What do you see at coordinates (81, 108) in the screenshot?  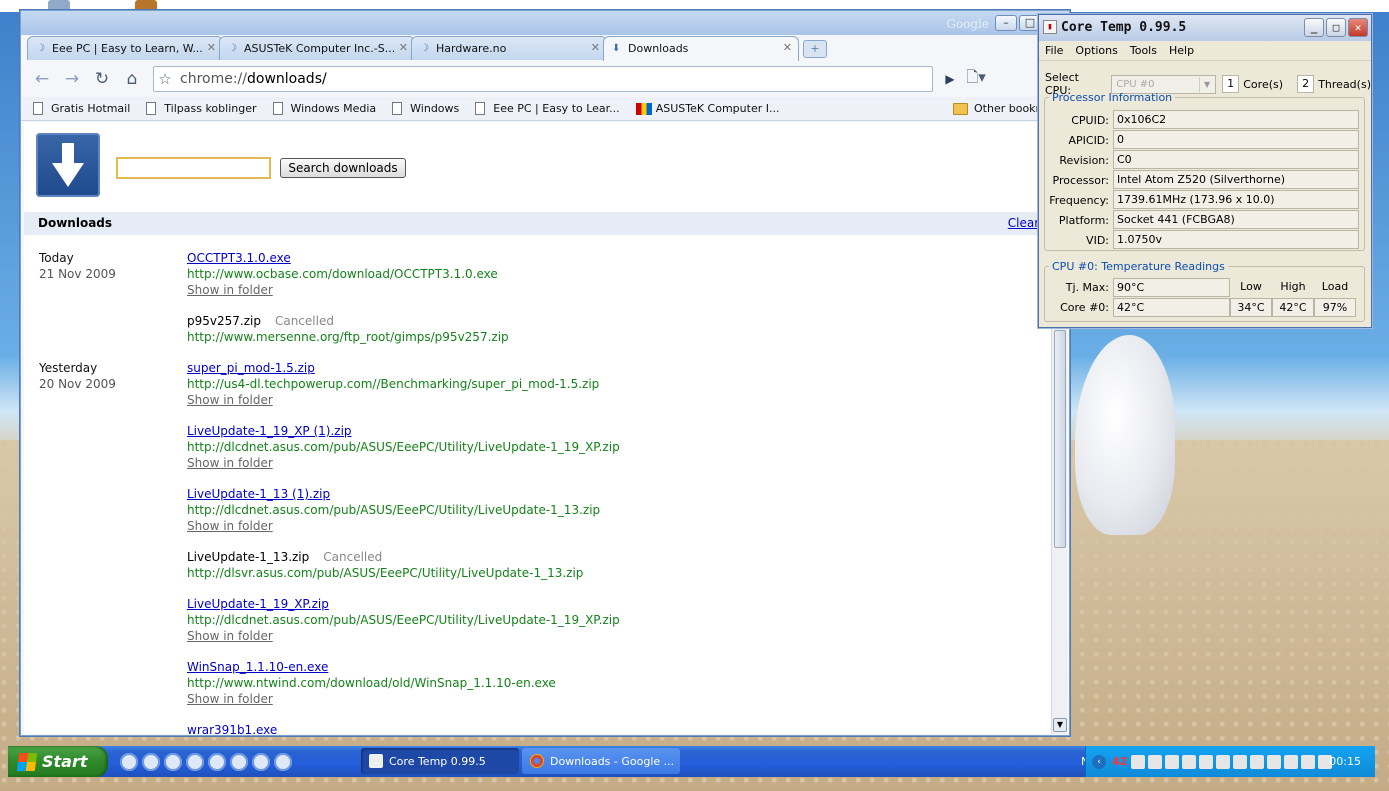 I see `bookmark-item: Gratis Hotmail` at bounding box center [81, 108].